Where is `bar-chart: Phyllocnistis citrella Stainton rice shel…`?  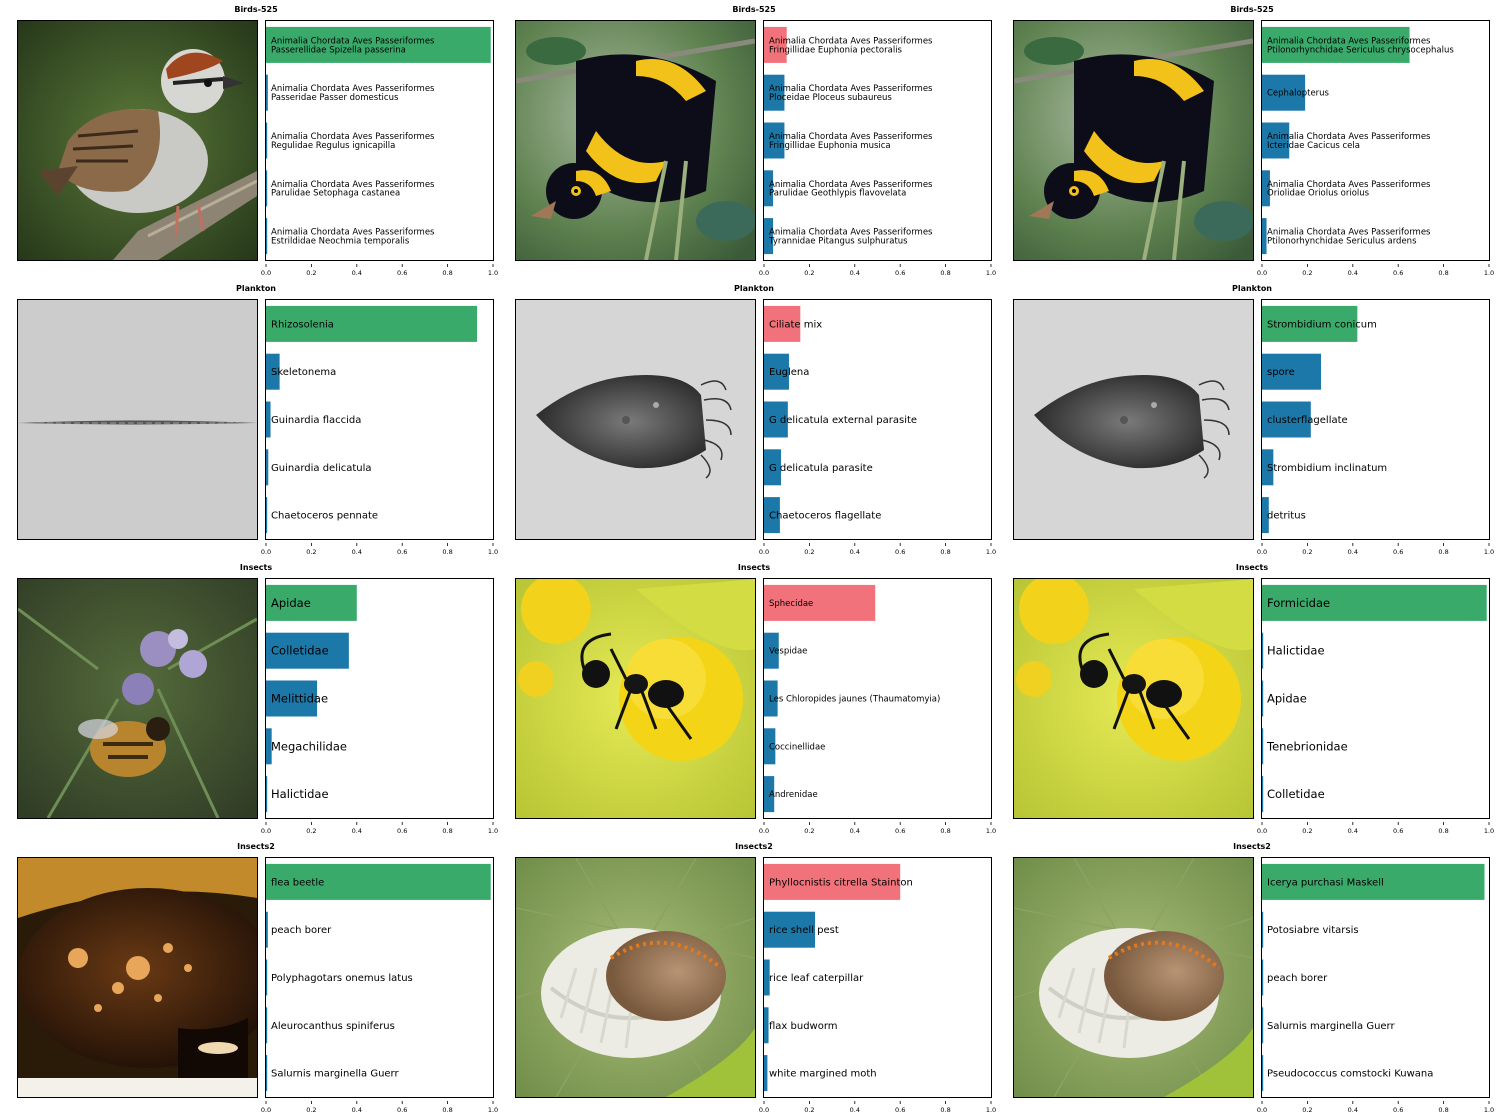
bar-chart: Phyllocnistis citrella Stainton rice shel… is located at coordinates (877, 977).